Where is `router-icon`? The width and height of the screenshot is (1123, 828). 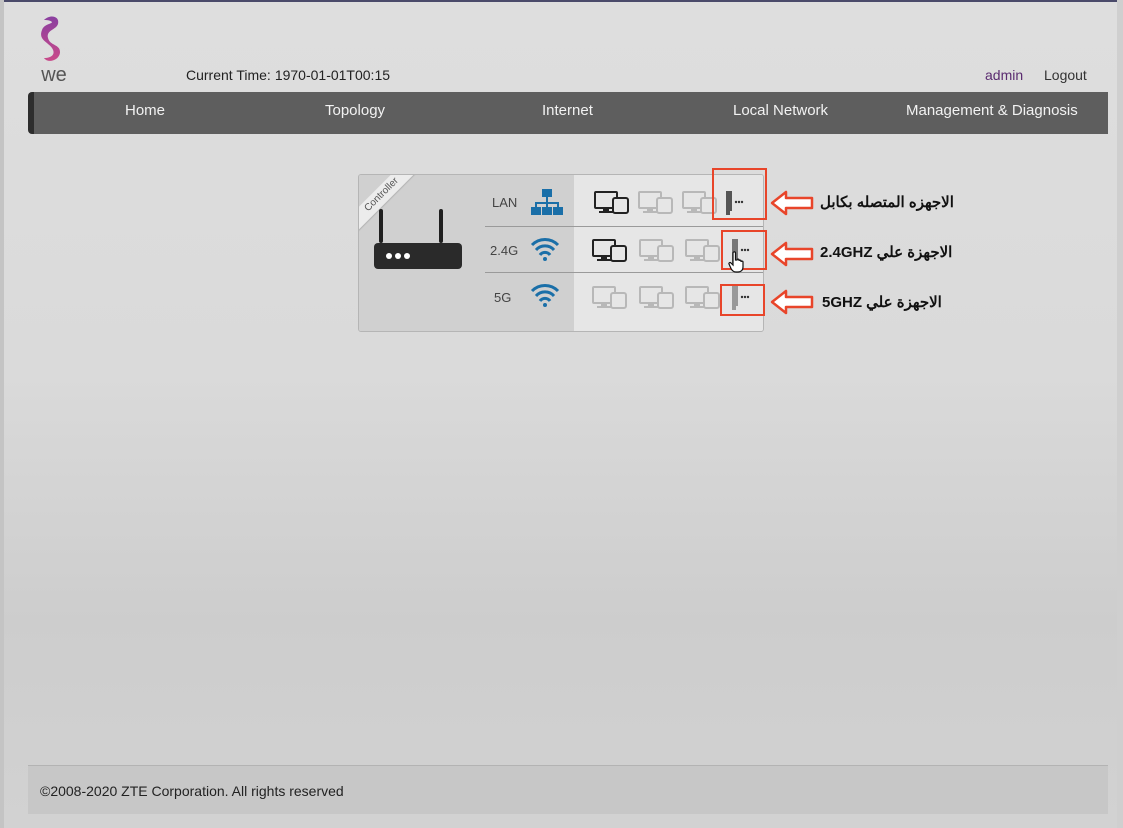 router-icon is located at coordinates (418, 239).